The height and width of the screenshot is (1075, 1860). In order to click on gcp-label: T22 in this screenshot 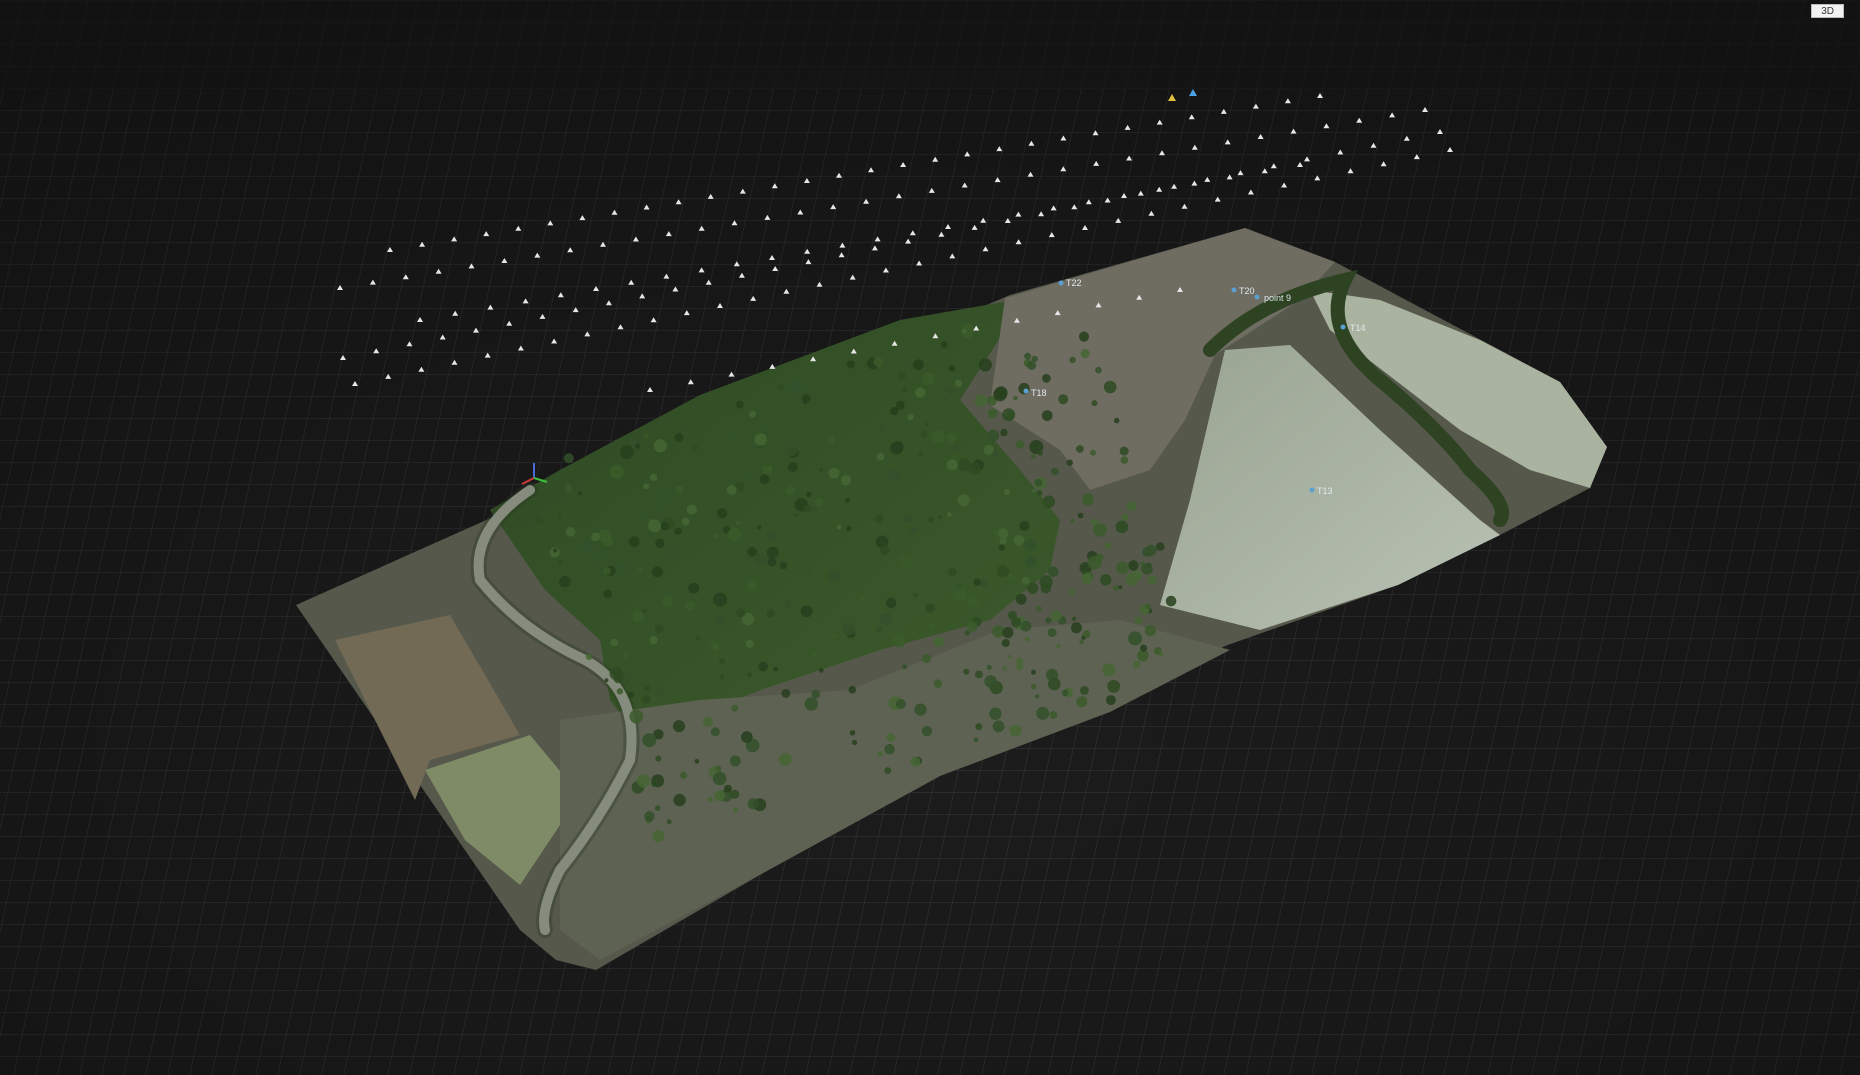, I will do `click(1074, 283)`.